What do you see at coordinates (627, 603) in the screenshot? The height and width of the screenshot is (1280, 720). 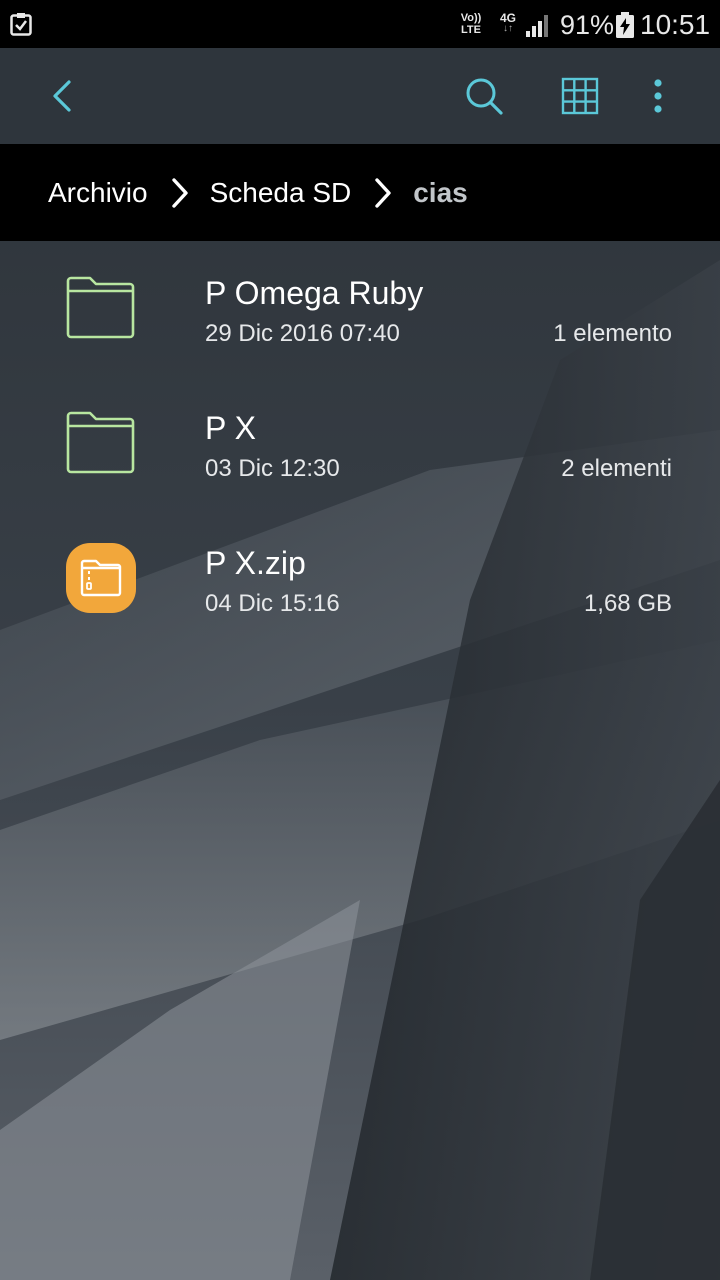 I see `file-size: 1,68 GB` at bounding box center [627, 603].